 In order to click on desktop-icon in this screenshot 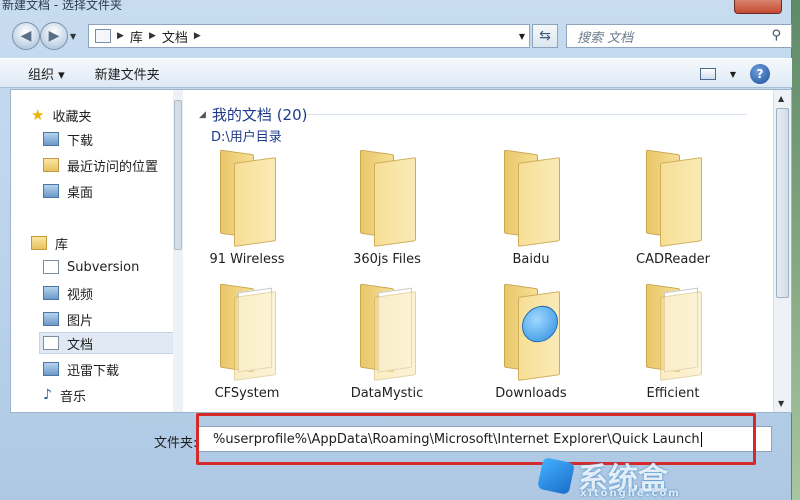, I will do `click(51, 191)`.